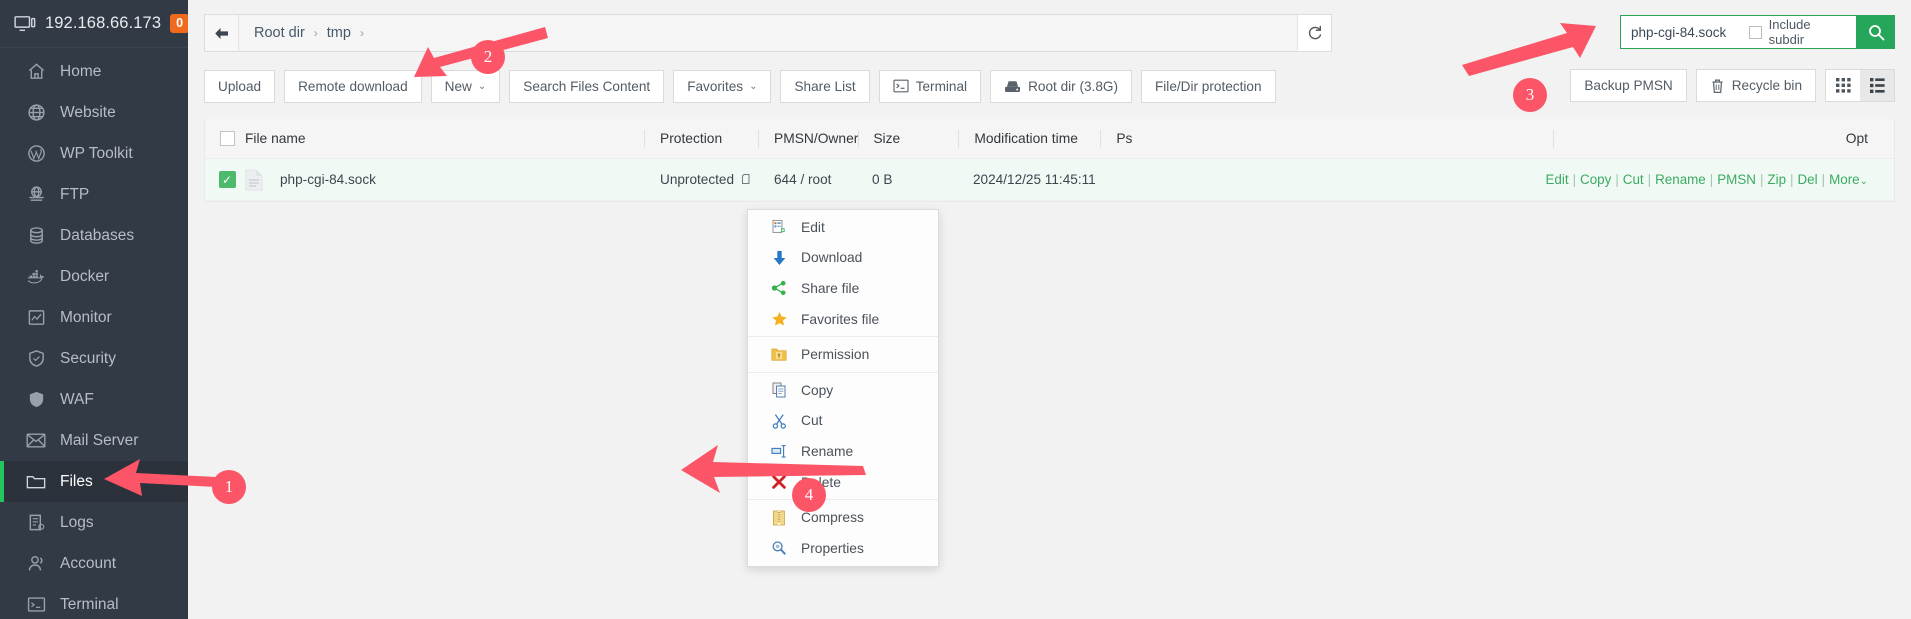 The image size is (1911, 619). Describe the element at coordinates (701, 179) in the screenshot. I see `row-protection-cell: Unprotected` at that location.